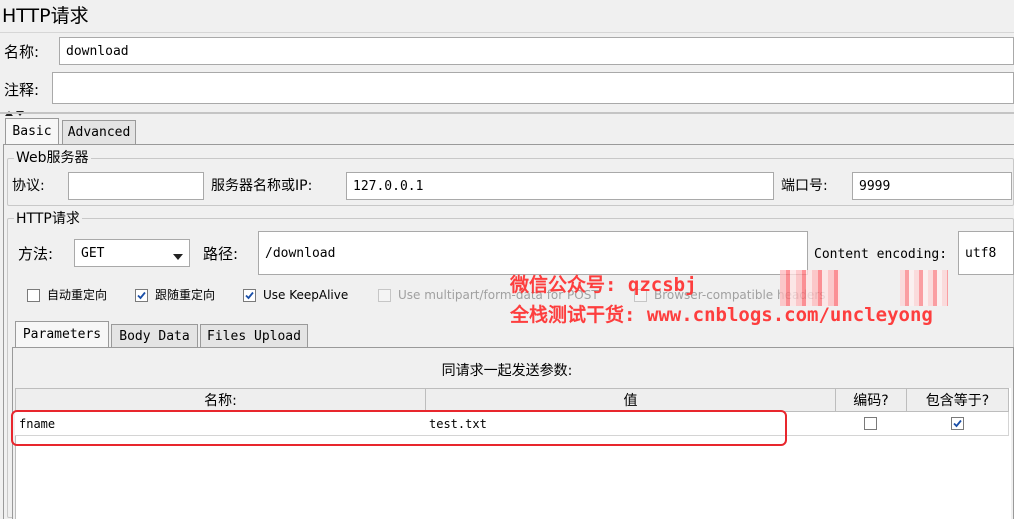 Image resolution: width=1014 pixels, height=519 pixels. What do you see at coordinates (77, 295) in the screenshot?
I see `auto-redirect-label: 自动重定向` at bounding box center [77, 295].